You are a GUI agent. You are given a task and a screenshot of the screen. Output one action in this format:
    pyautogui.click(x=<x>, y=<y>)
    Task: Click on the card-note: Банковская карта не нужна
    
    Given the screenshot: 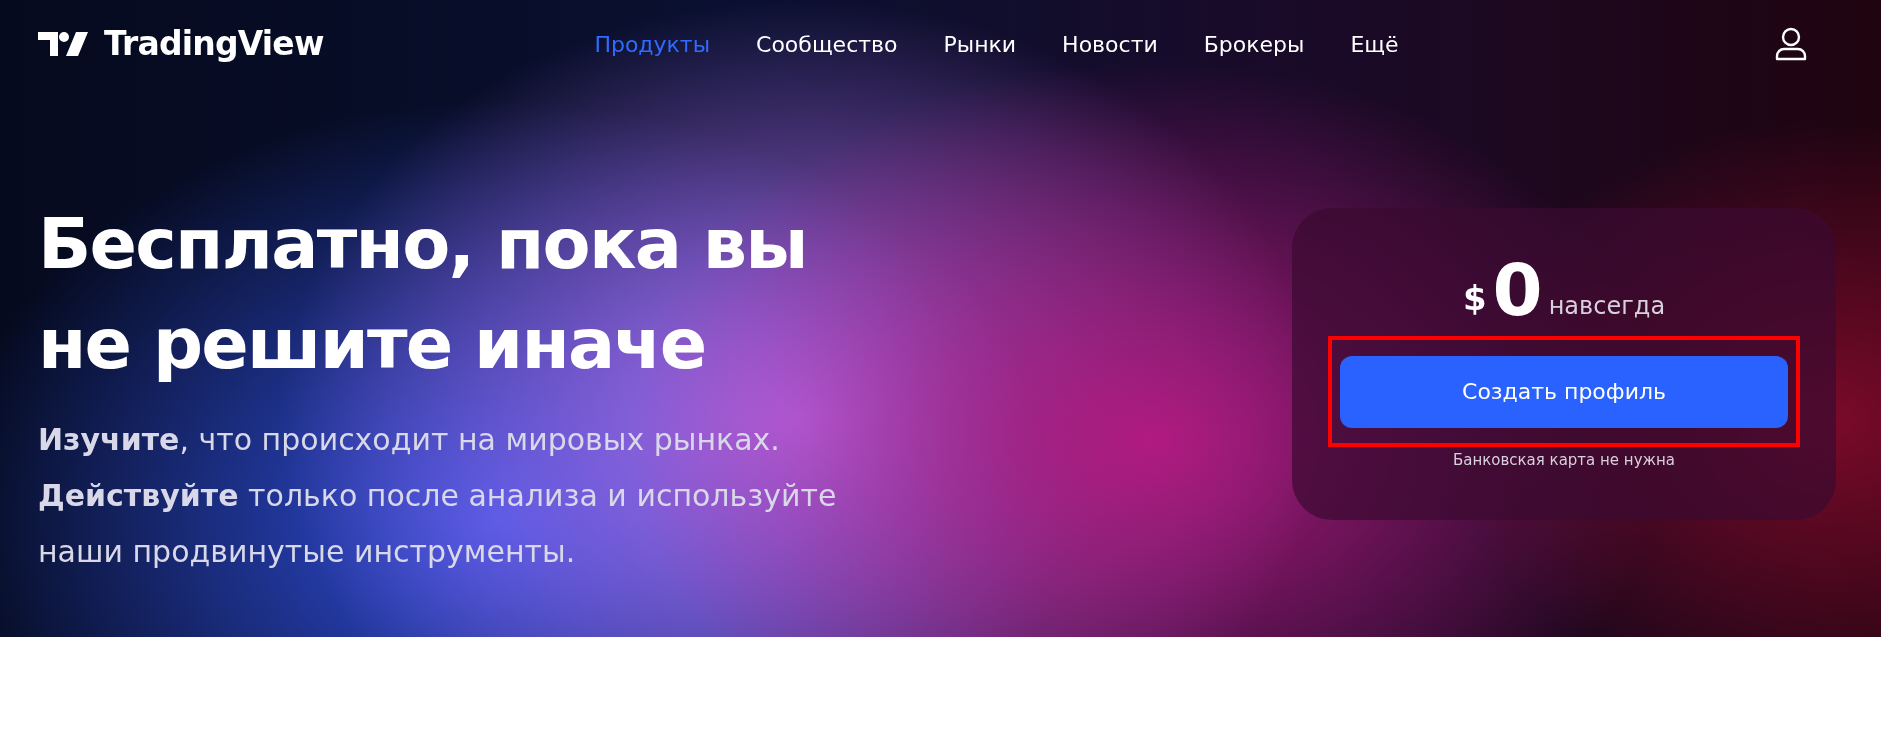 What is the action you would take?
    pyautogui.click(x=1564, y=460)
    